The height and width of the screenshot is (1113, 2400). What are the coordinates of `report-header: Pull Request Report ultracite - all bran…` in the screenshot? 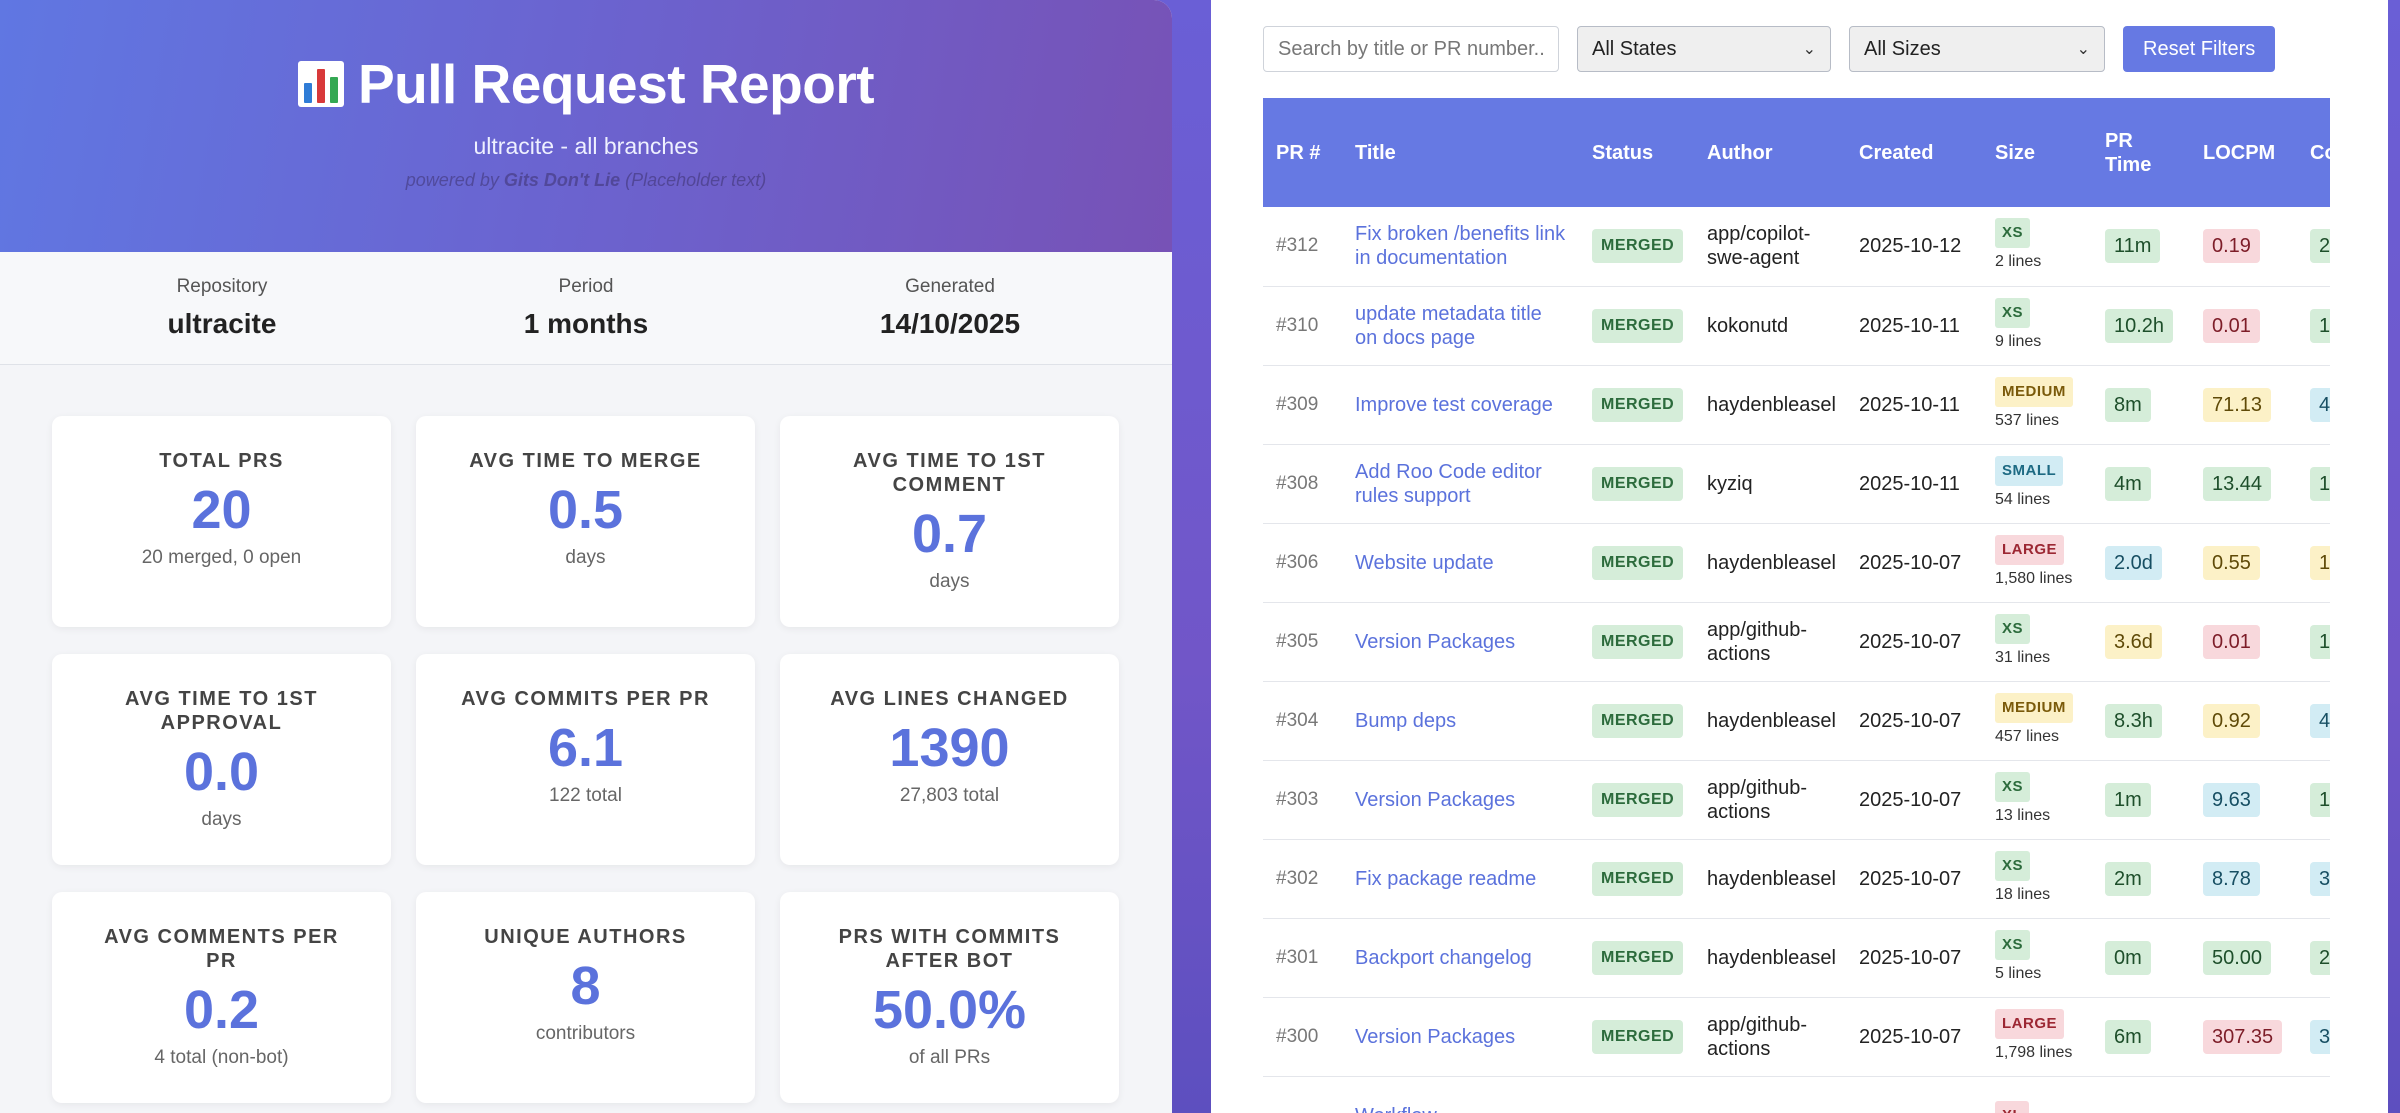 It's located at (586, 126).